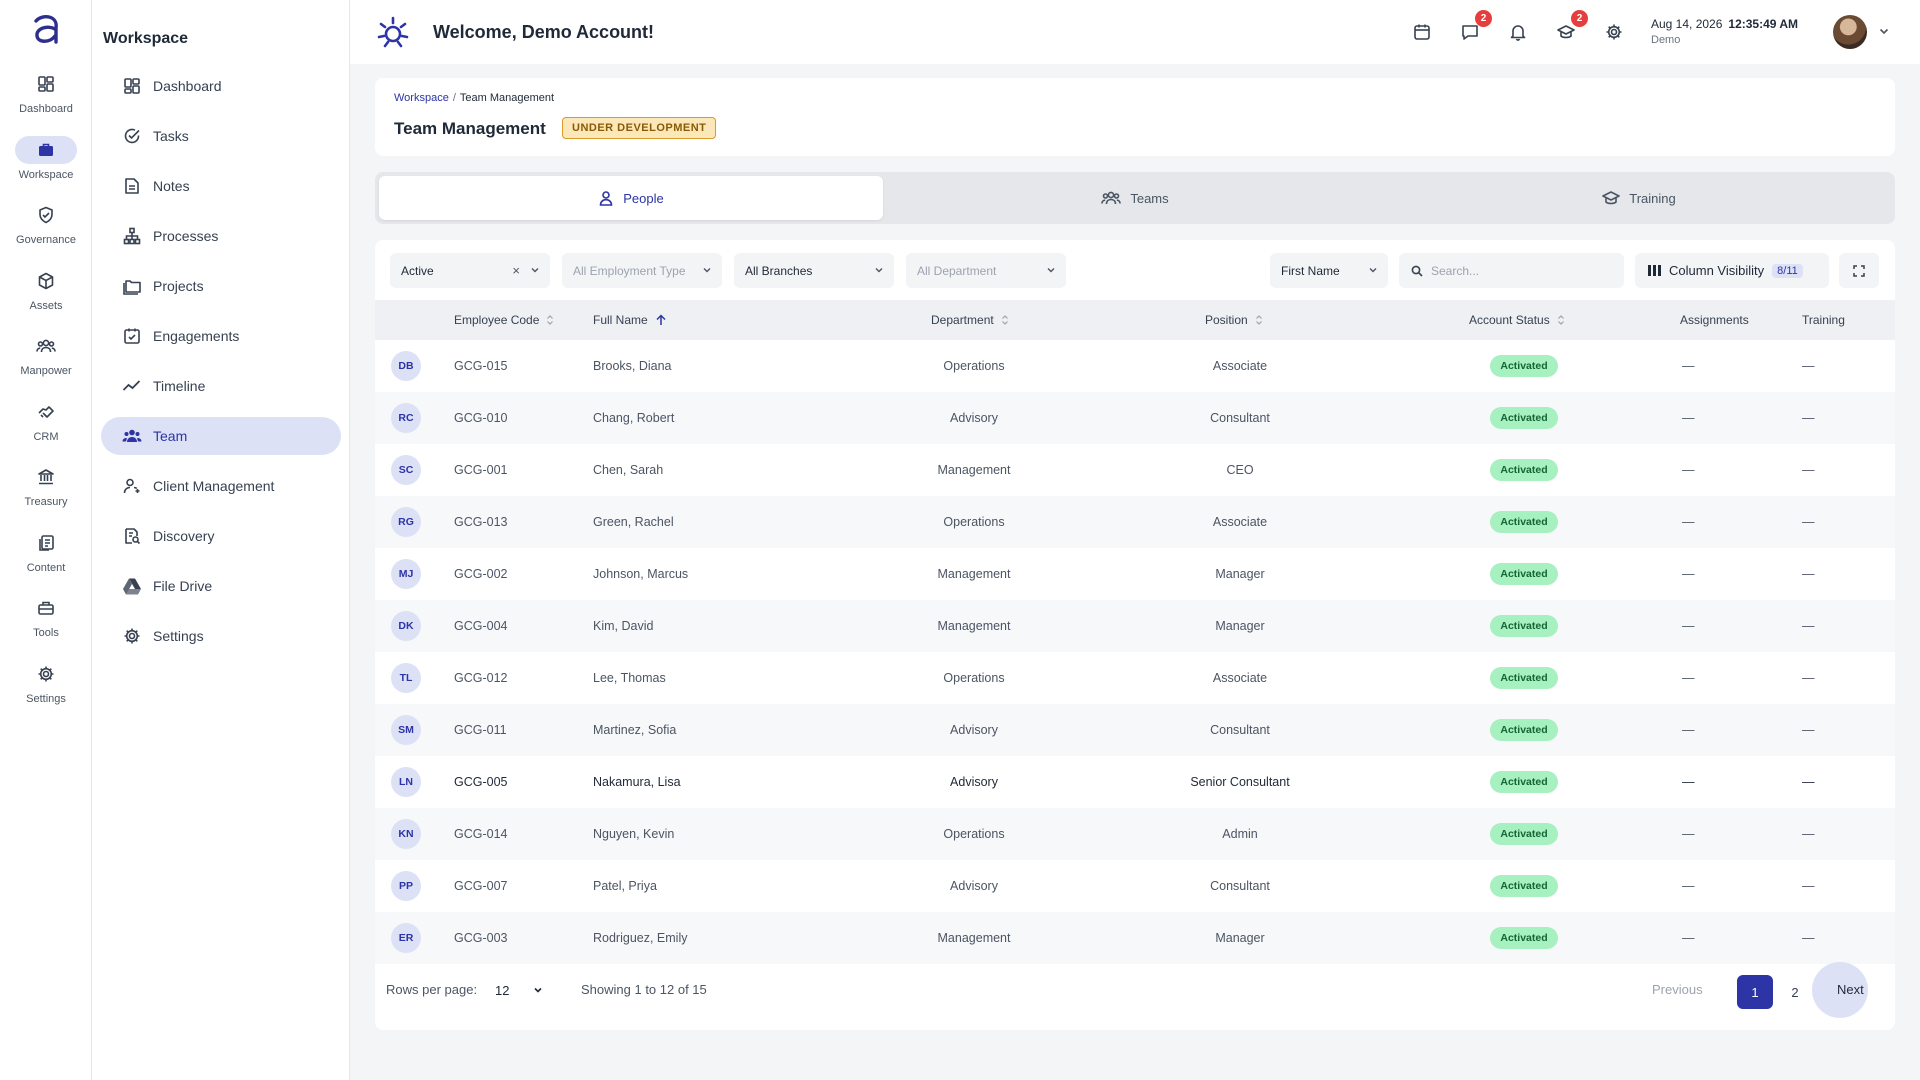 This screenshot has width=1920, height=1080. I want to click on rail-item-tools: Tools, so click(46, 617).